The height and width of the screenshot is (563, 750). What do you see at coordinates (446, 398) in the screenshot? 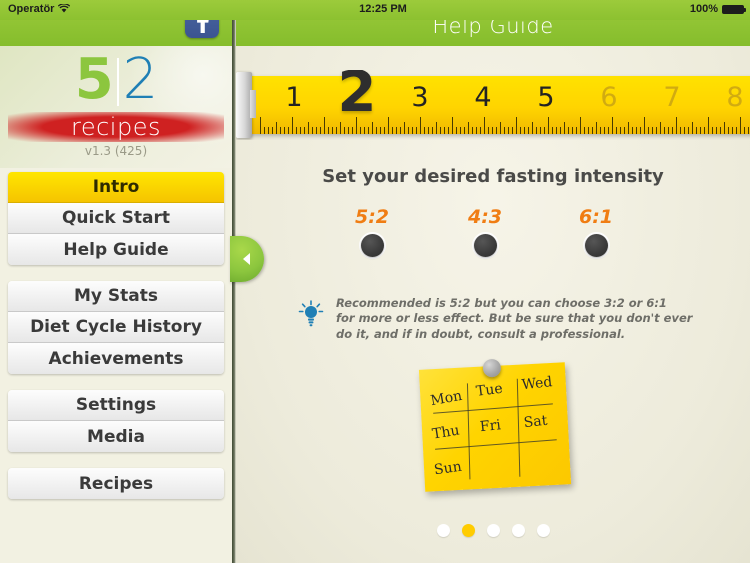
I see `note-day: Mon` at bounding box center [446, 398].